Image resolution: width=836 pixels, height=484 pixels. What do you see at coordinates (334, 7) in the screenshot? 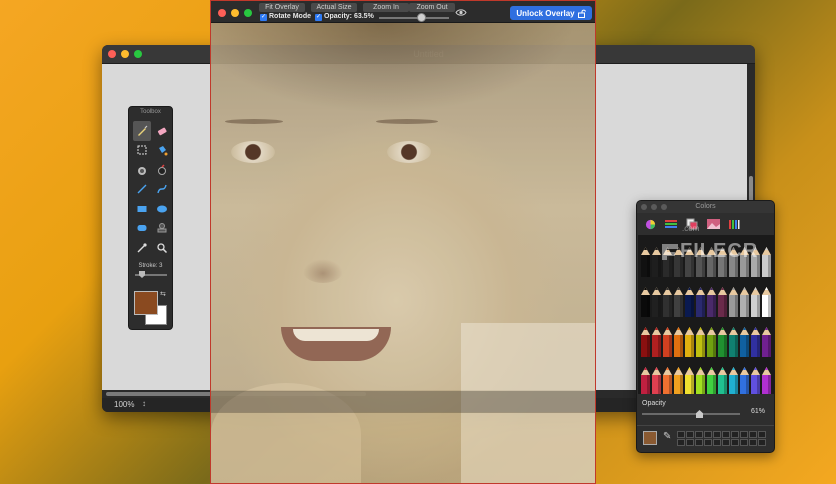
I see `actual-size-button: Actual Size` at bounding box center [334, 7].